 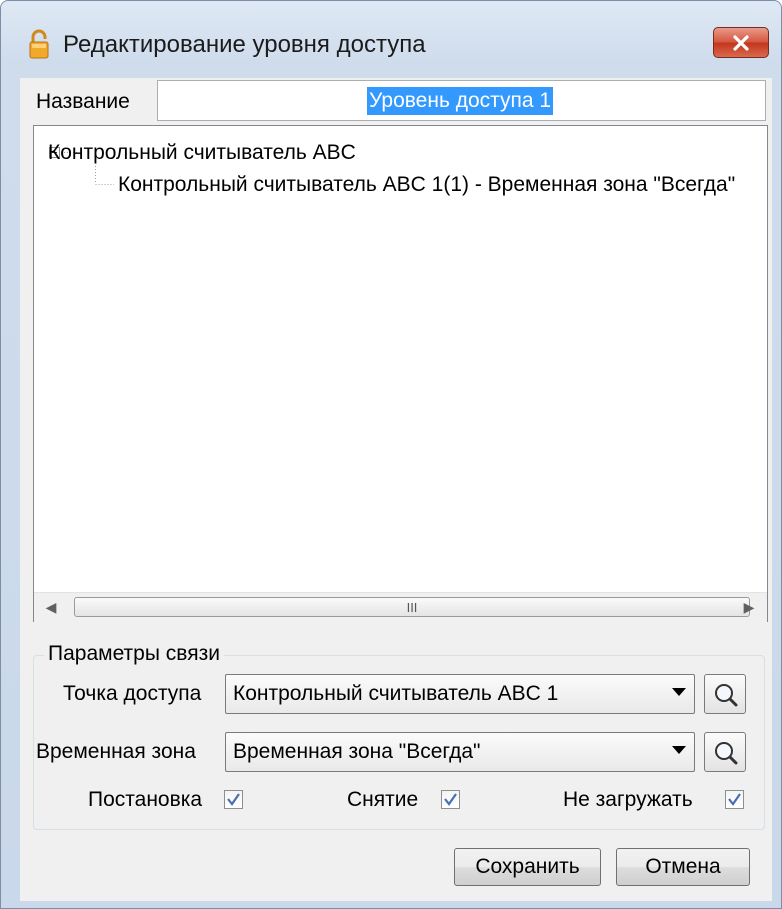 I want to click on time-zone-select: Временная зона "Всегда", so click(x=460, y=752).